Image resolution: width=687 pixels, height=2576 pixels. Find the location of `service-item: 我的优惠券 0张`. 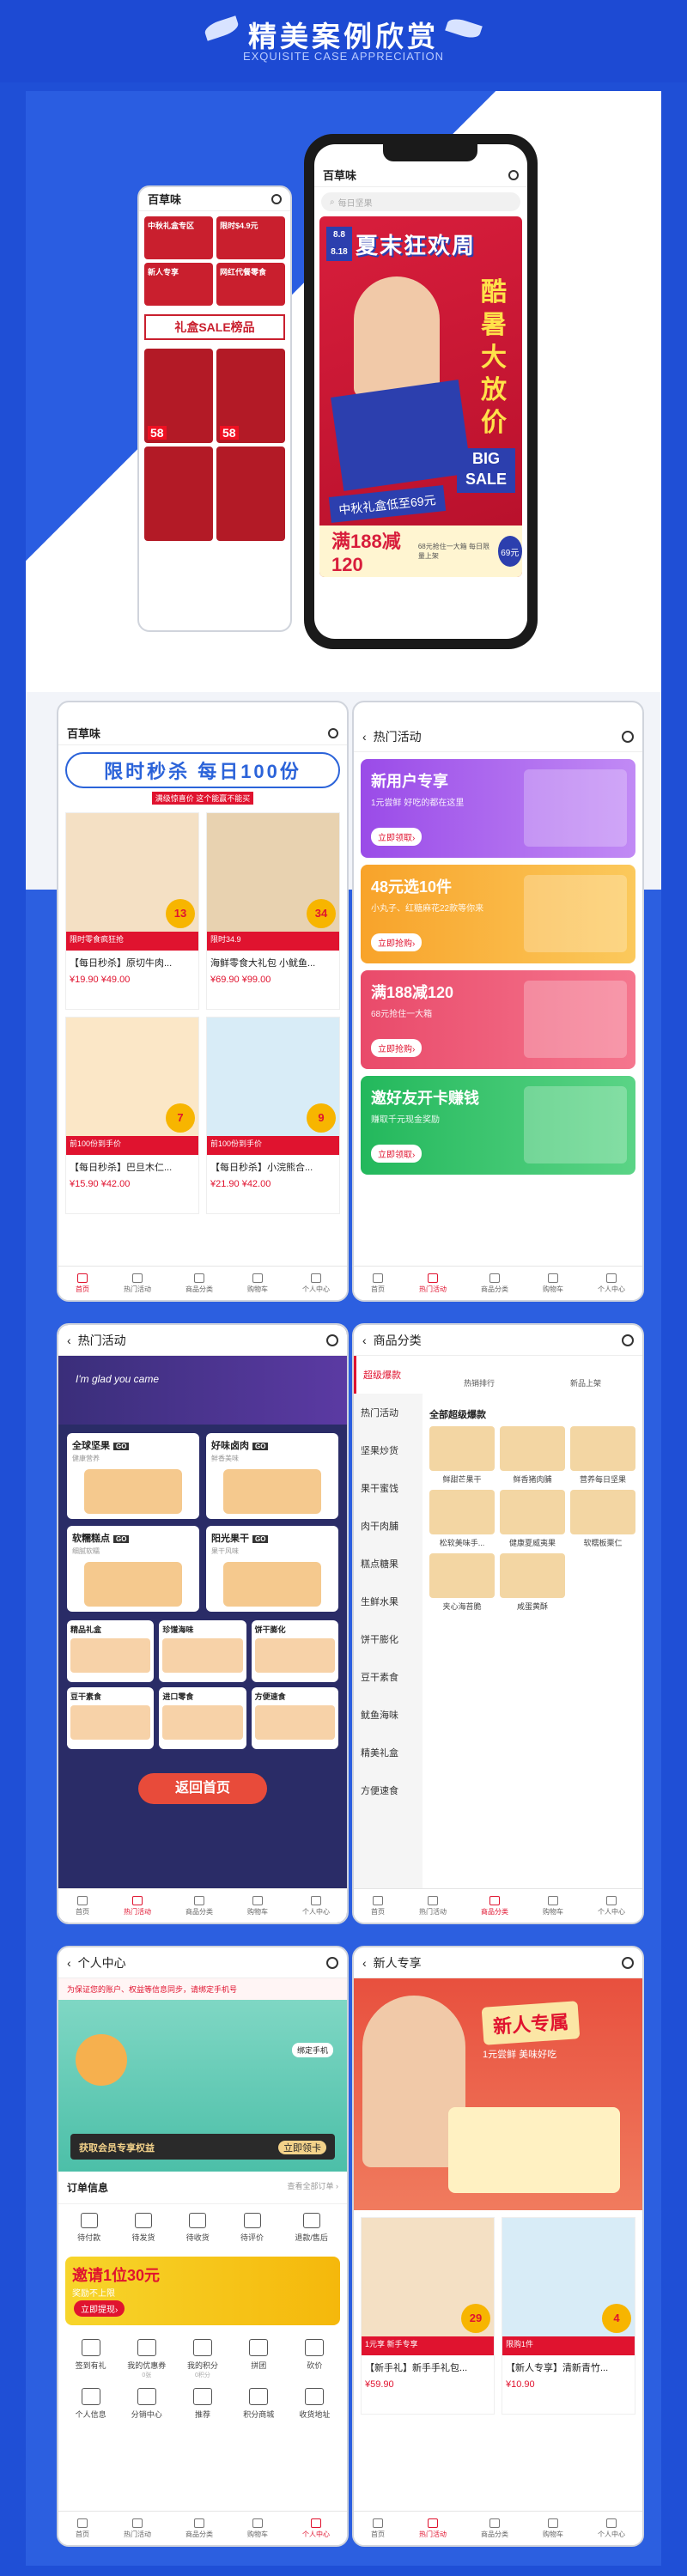

service-item: 我的优惠券 0张 is located at coordinates (146, 2359).